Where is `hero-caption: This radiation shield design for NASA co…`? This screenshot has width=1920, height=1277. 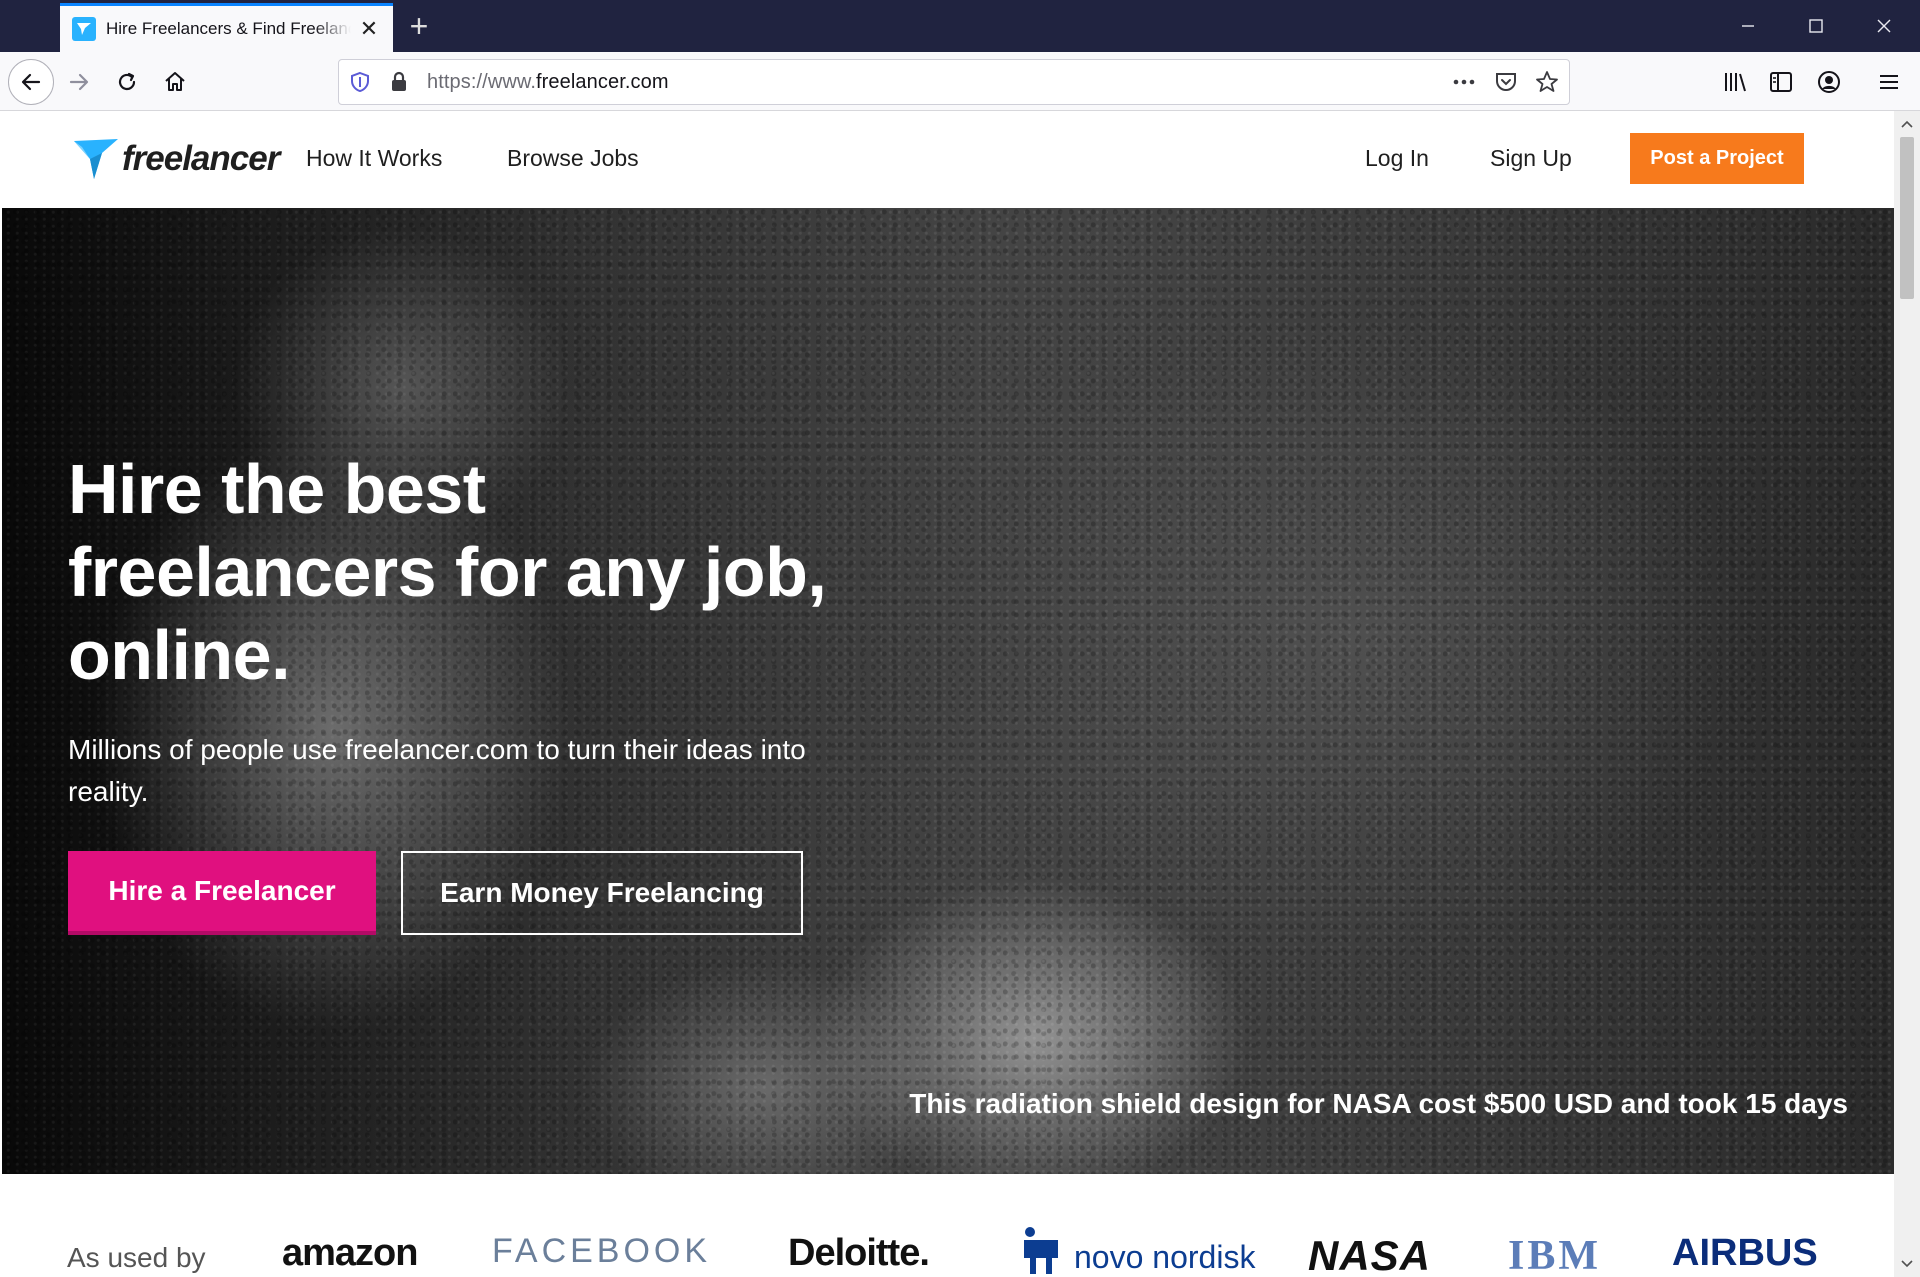 hero-caption: This radiation shield design for NASA co… is located at coordinates (1378, 1103).